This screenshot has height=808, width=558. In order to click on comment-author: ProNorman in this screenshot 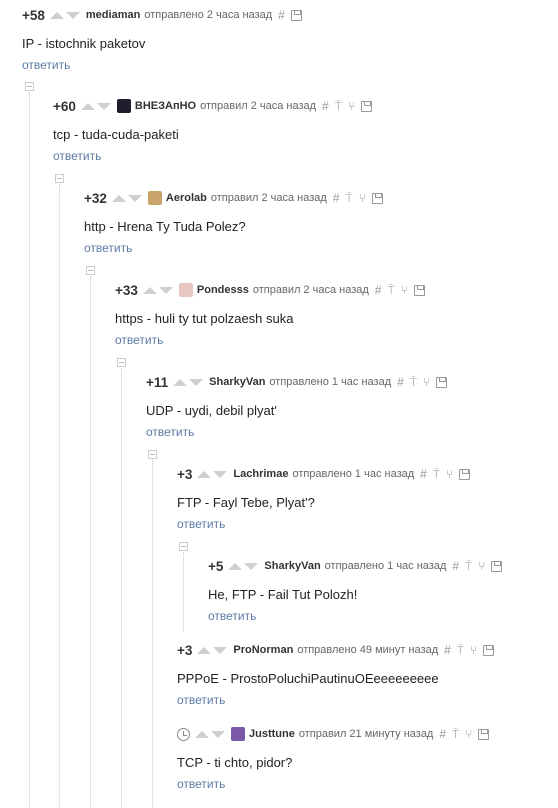, I will do `click(263, 650)`.